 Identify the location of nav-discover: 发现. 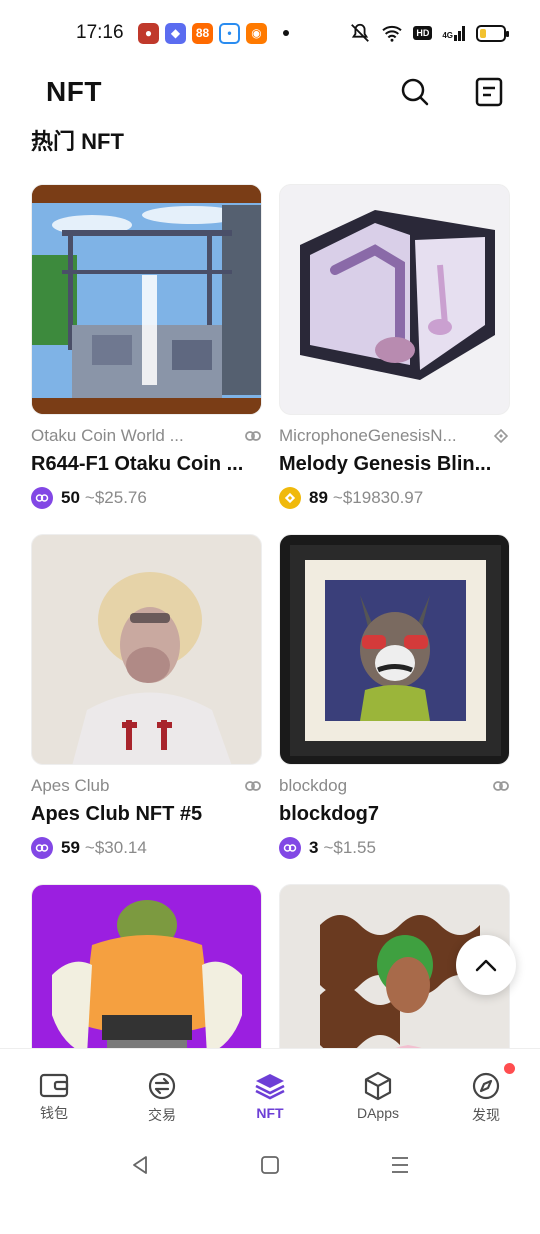
(486, 1089).